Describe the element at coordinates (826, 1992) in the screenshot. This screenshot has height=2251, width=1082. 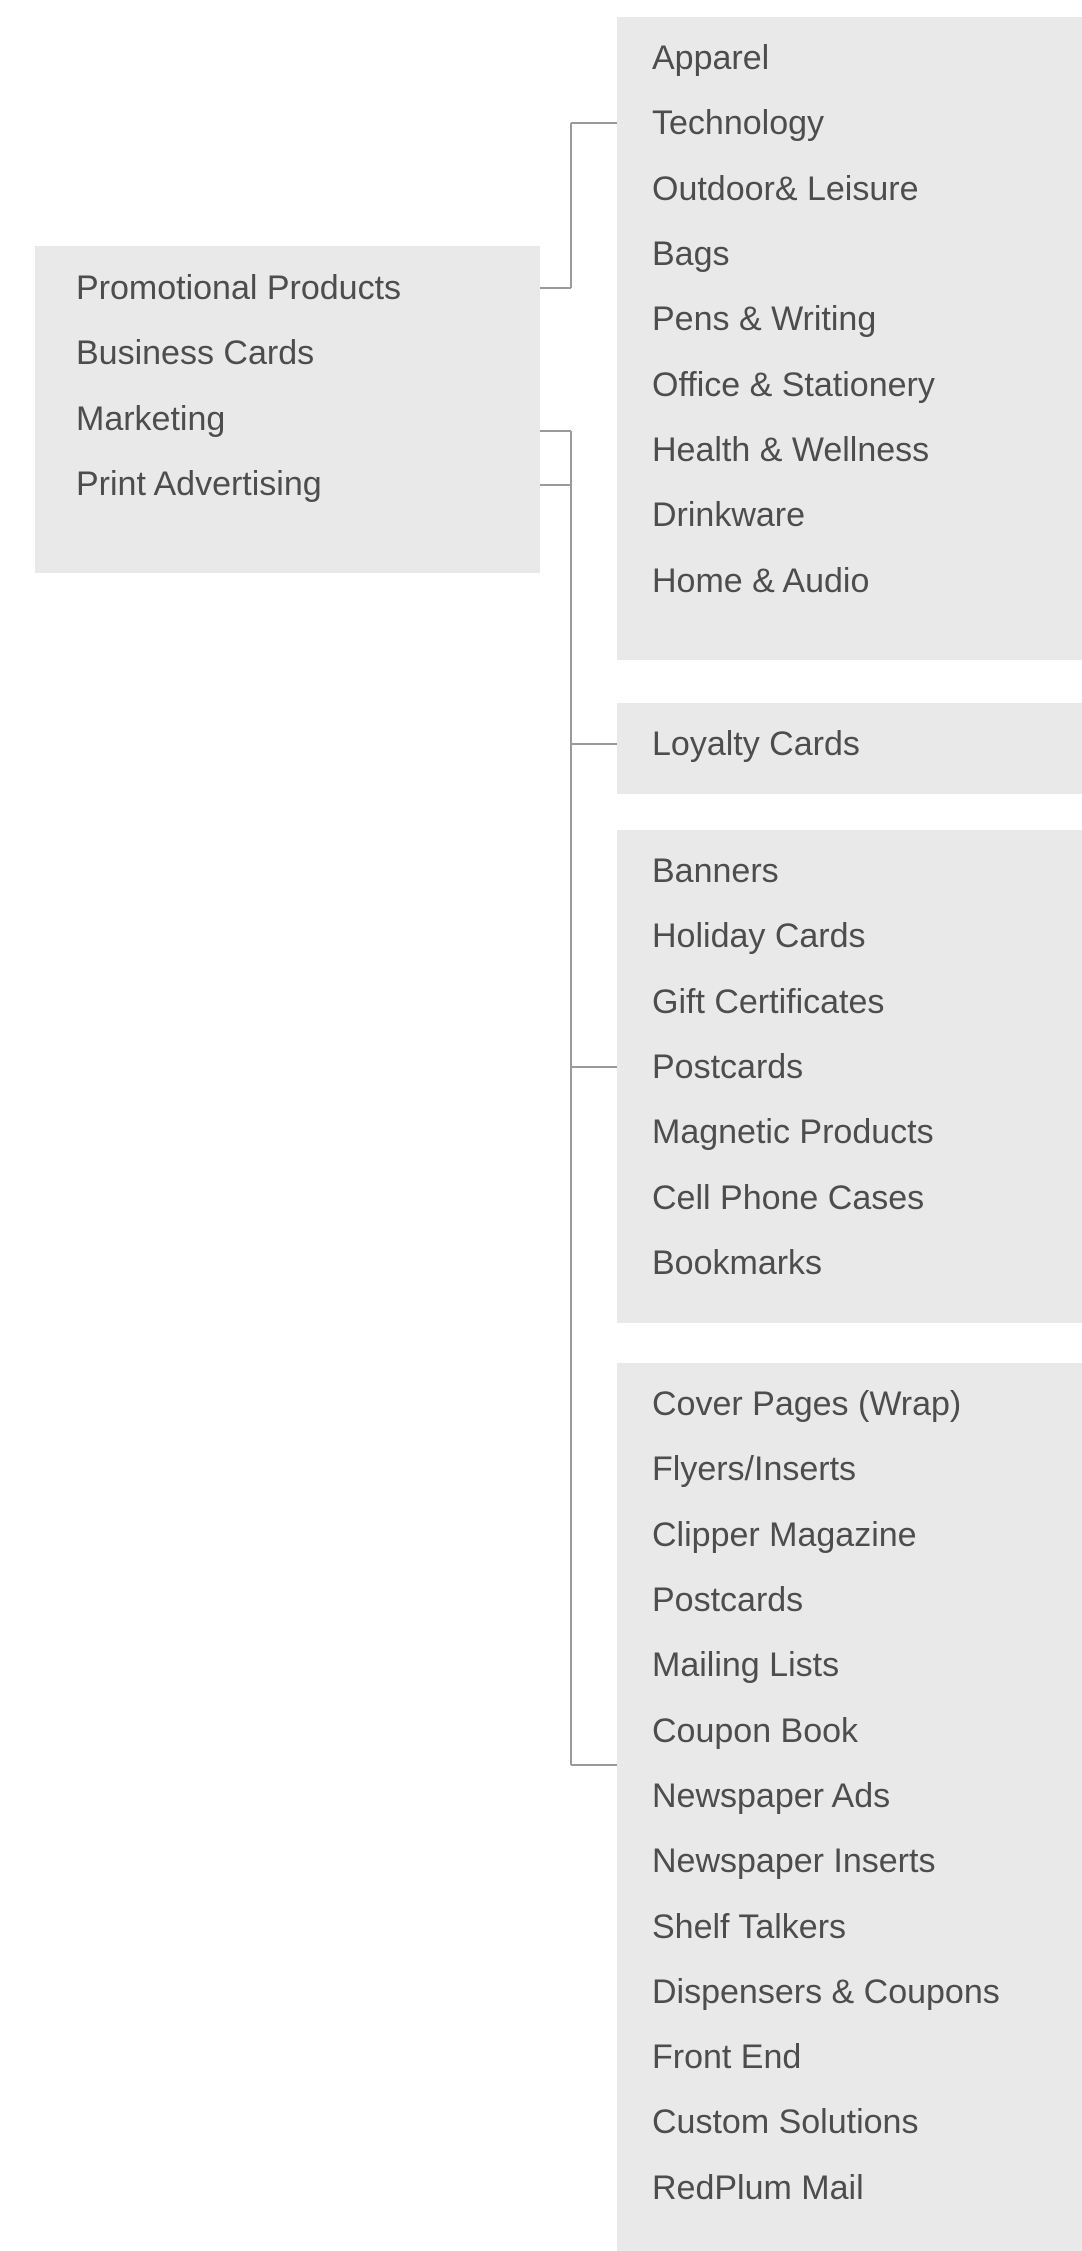
I see `submenu-item-dispensers-coupons: Dispensers & Coupons` at that location.